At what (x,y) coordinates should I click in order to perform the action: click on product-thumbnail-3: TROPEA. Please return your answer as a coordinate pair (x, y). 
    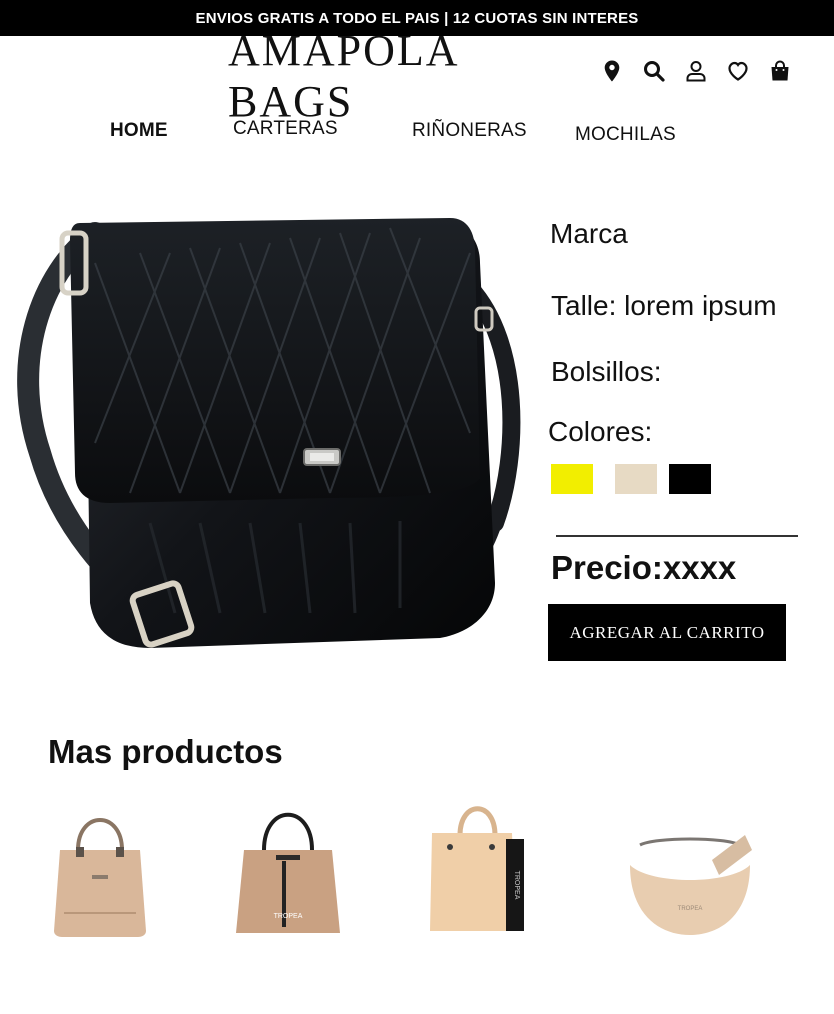
    Looking at the image, I should click on (477, 867).